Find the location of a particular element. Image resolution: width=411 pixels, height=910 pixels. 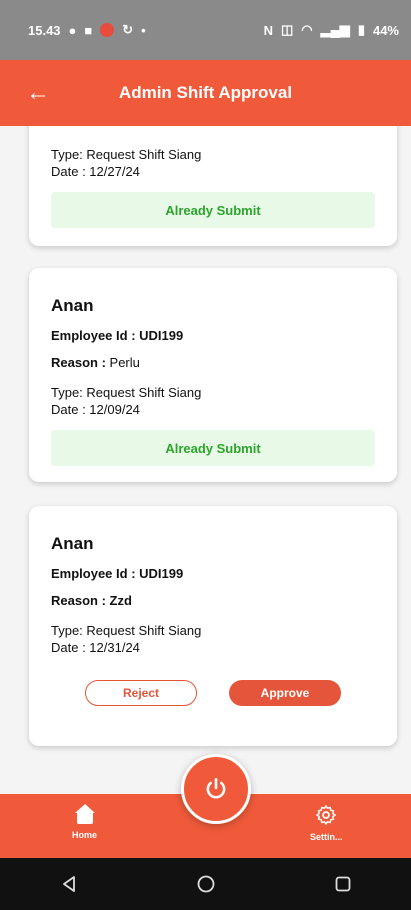

system-nav-bar is located at coordinates (205, 884).